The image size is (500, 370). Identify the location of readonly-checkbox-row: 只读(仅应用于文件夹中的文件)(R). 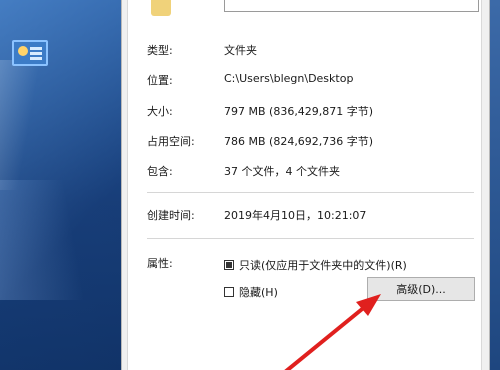
(315, 265).